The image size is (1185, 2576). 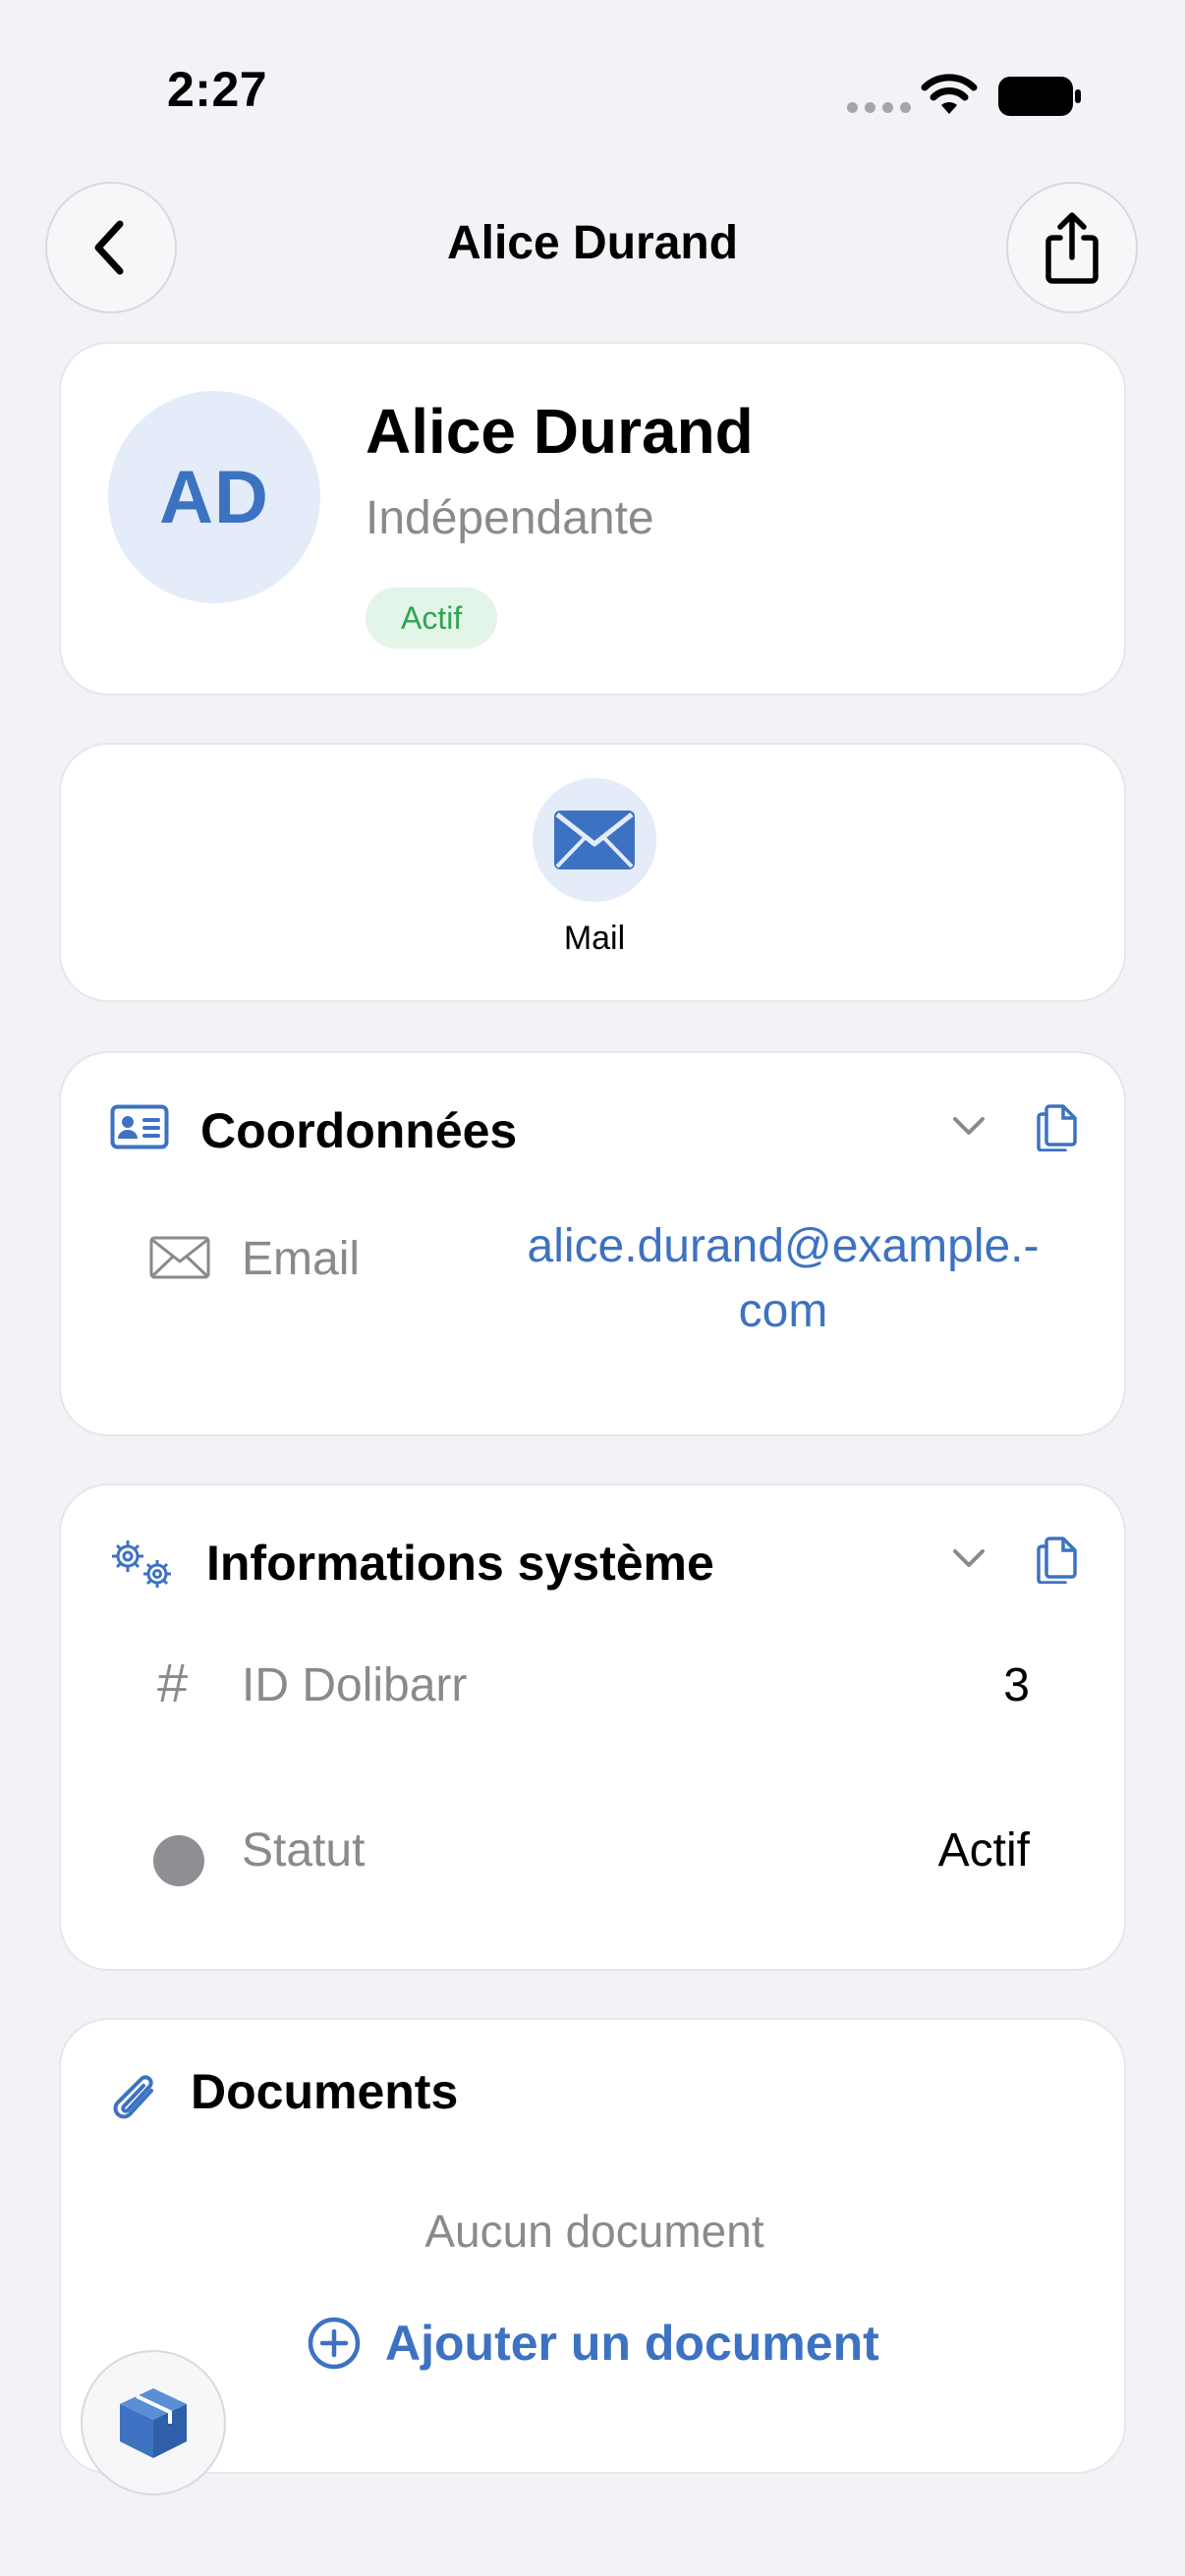 What do you see at coordinates (325, 2091) in the screenshot?
I see `documents-title: Documents` at bounding box center [325, 2091].